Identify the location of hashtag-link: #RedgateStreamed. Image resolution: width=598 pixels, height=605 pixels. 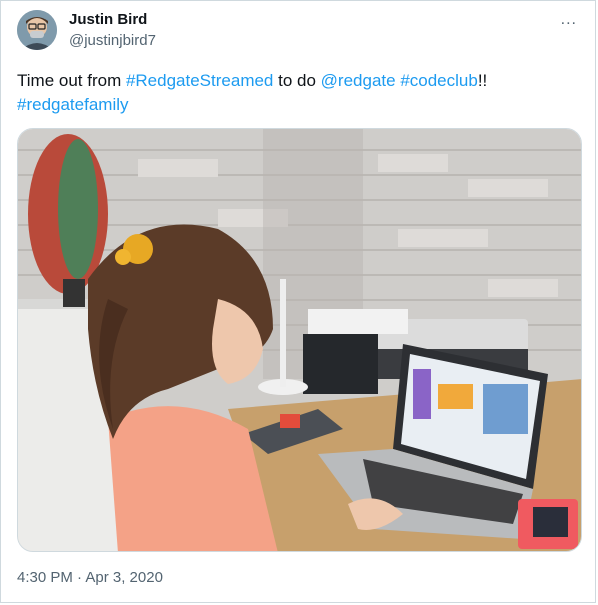
(199, 80).